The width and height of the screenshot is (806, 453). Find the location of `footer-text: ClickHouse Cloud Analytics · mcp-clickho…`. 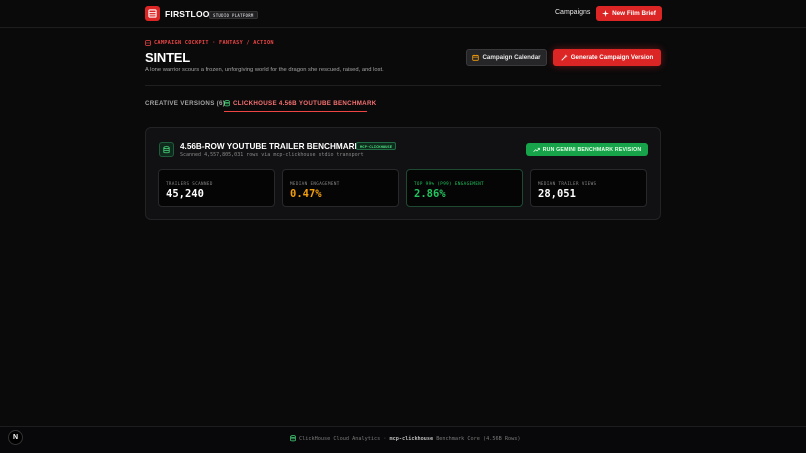

footer-text: ClickHouse Cloud Analytics · mcp-clickho… is located at coordinates (405, 438).